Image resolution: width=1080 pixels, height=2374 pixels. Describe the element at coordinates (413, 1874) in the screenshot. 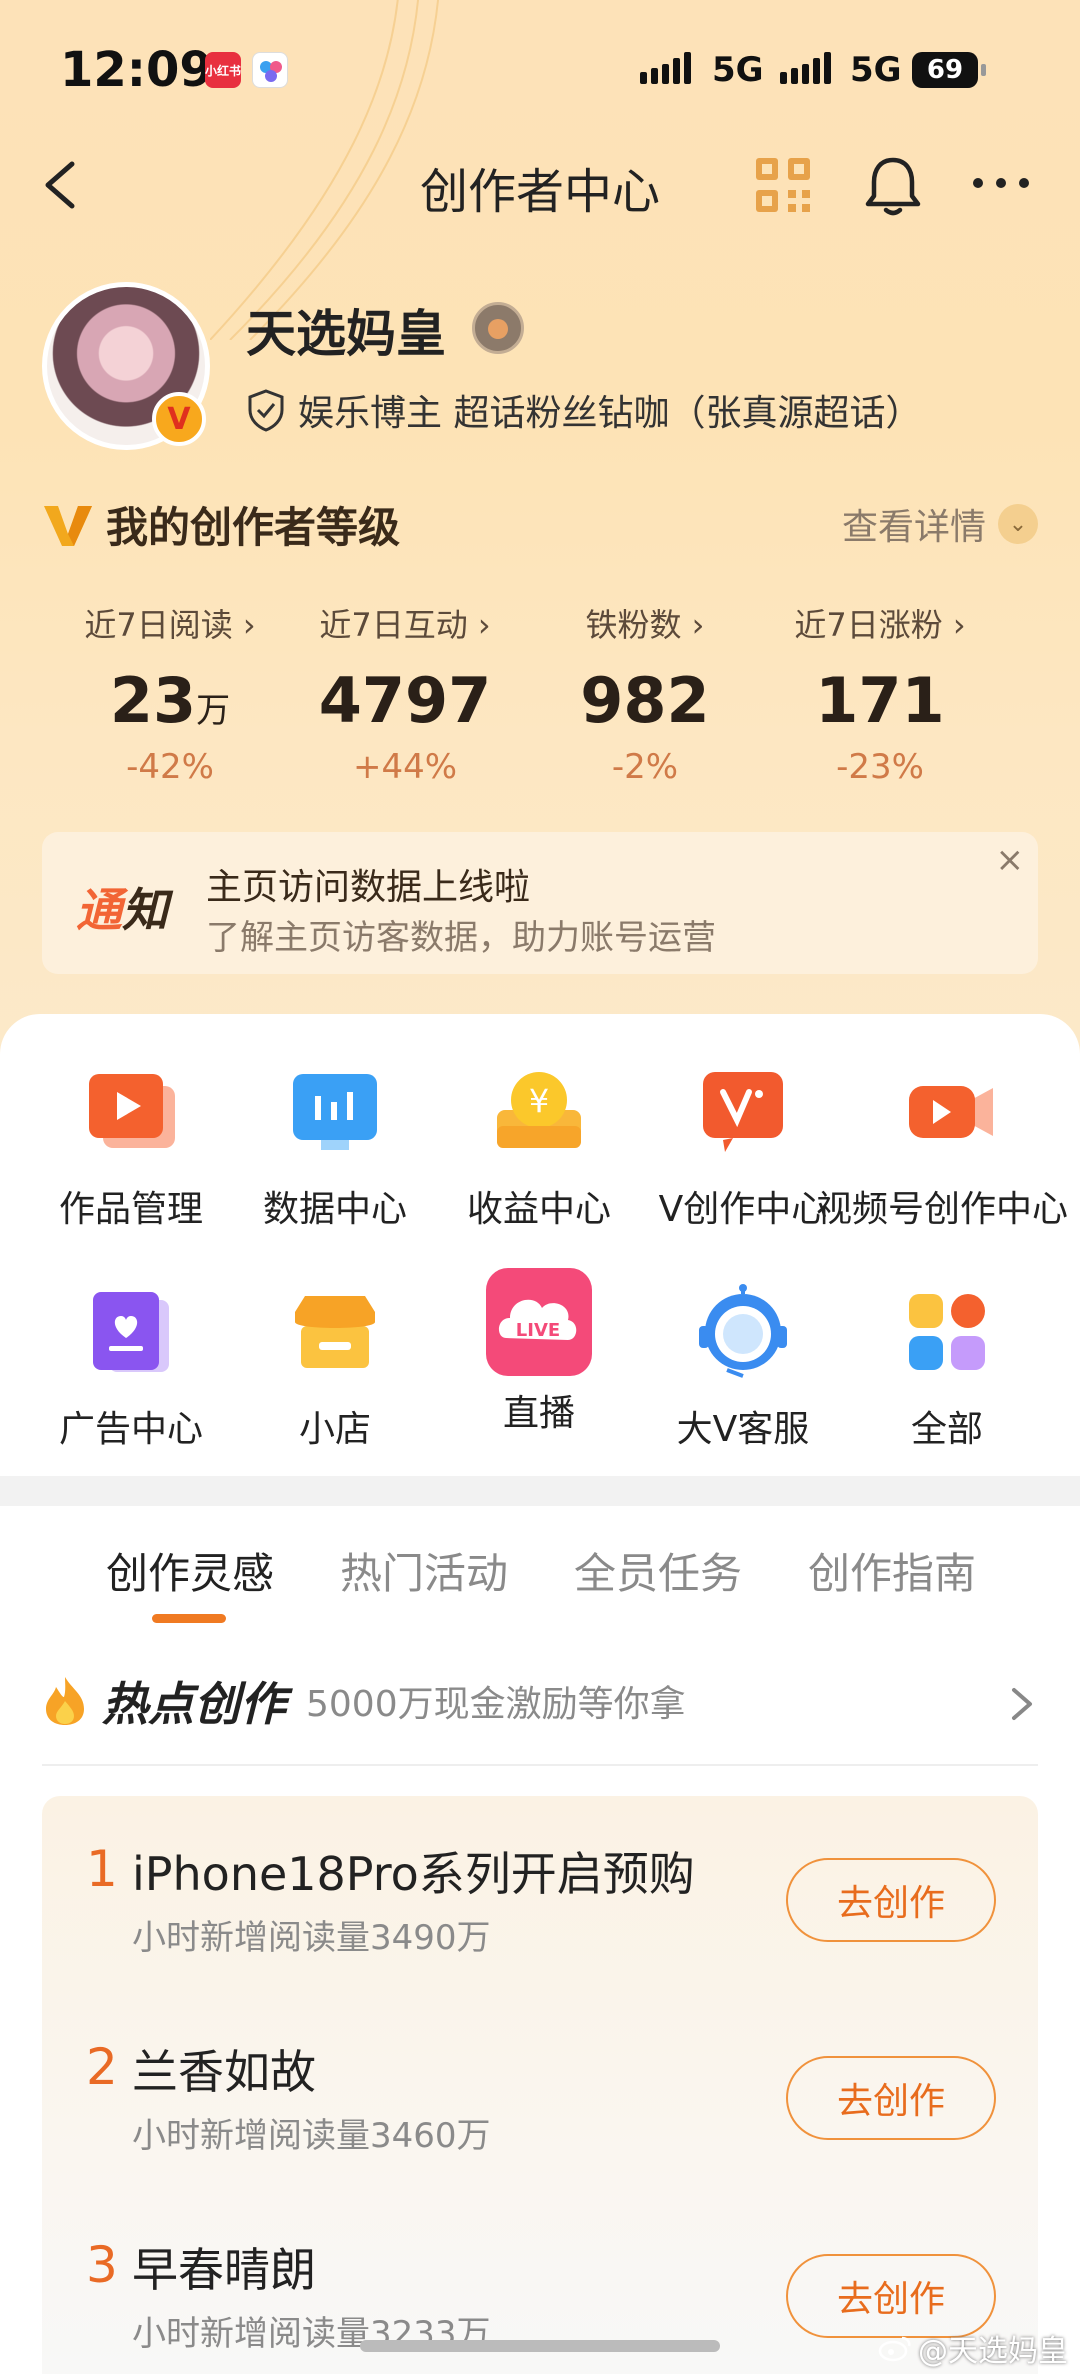

I see `topic-title: iPhone18Pro系列开启预购` at that location.